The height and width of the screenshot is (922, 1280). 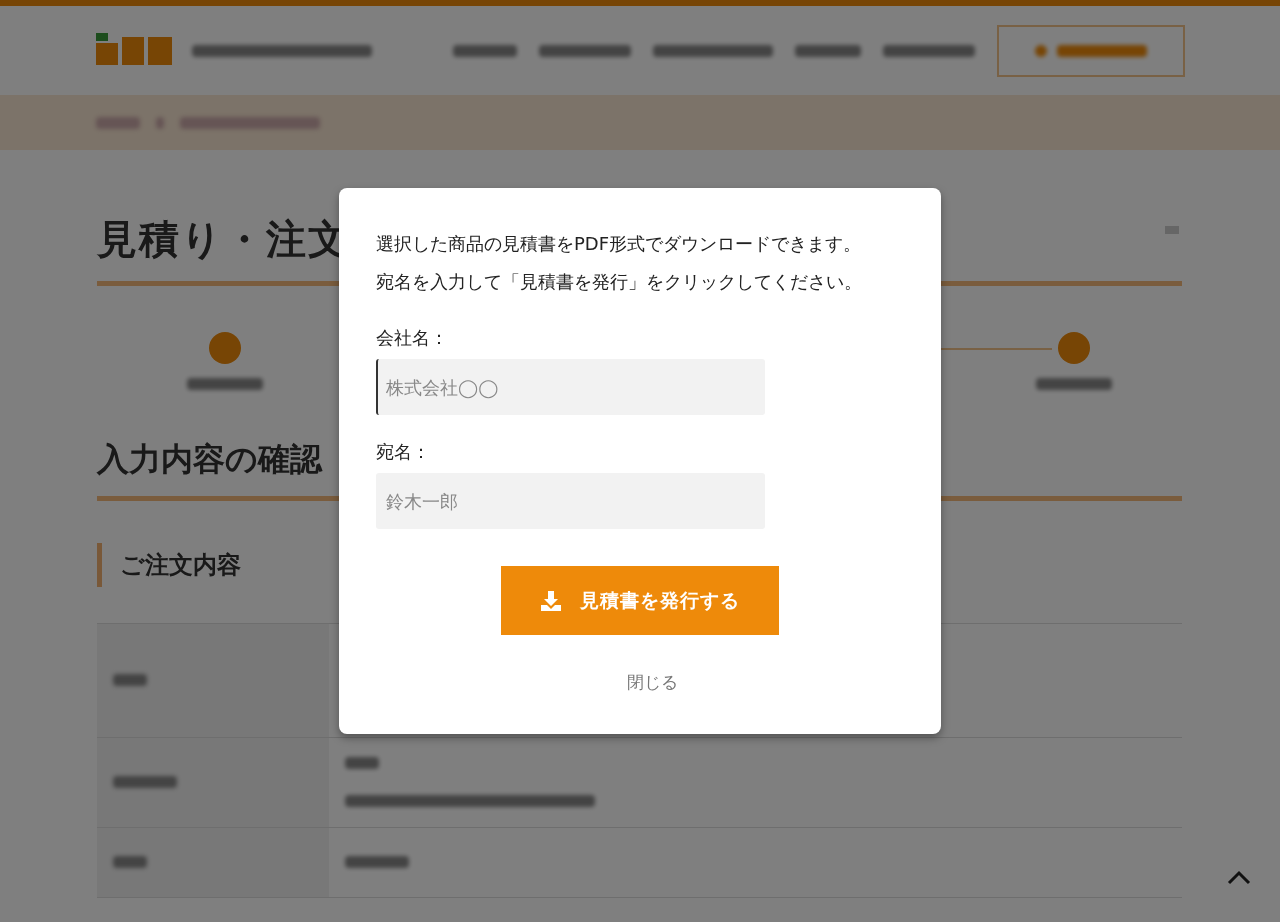 I want to click on input-field: 株式会社◯◯, so click(x=570, y=387).